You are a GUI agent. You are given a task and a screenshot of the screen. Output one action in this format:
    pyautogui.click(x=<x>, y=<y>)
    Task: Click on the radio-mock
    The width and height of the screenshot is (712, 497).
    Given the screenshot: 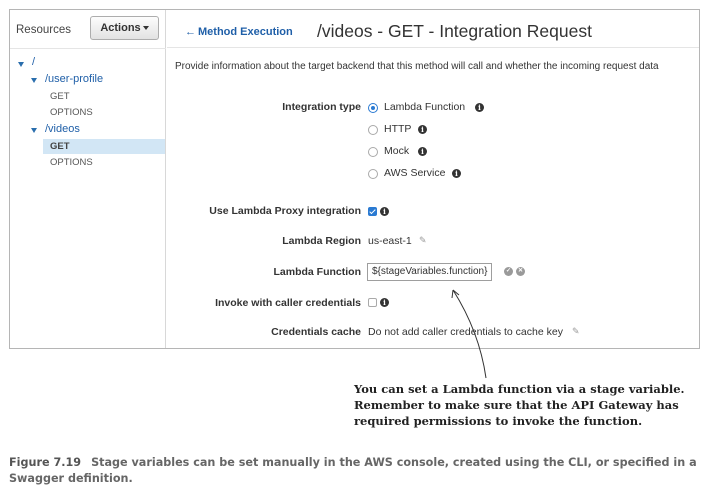 What is the action you would take?
    pyautogui.click(x=373, y=152)
    